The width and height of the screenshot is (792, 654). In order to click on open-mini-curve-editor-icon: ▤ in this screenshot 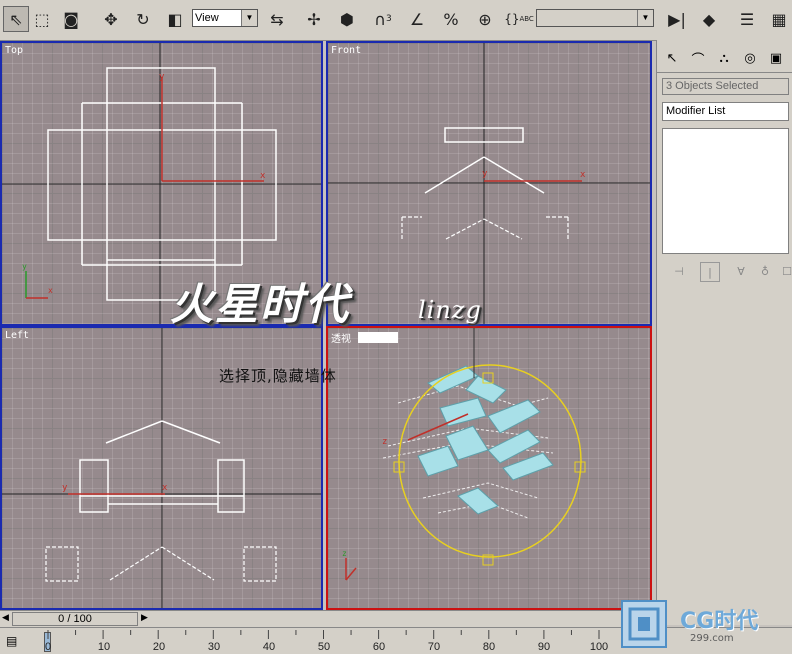, I will do `click(11, 641)`.